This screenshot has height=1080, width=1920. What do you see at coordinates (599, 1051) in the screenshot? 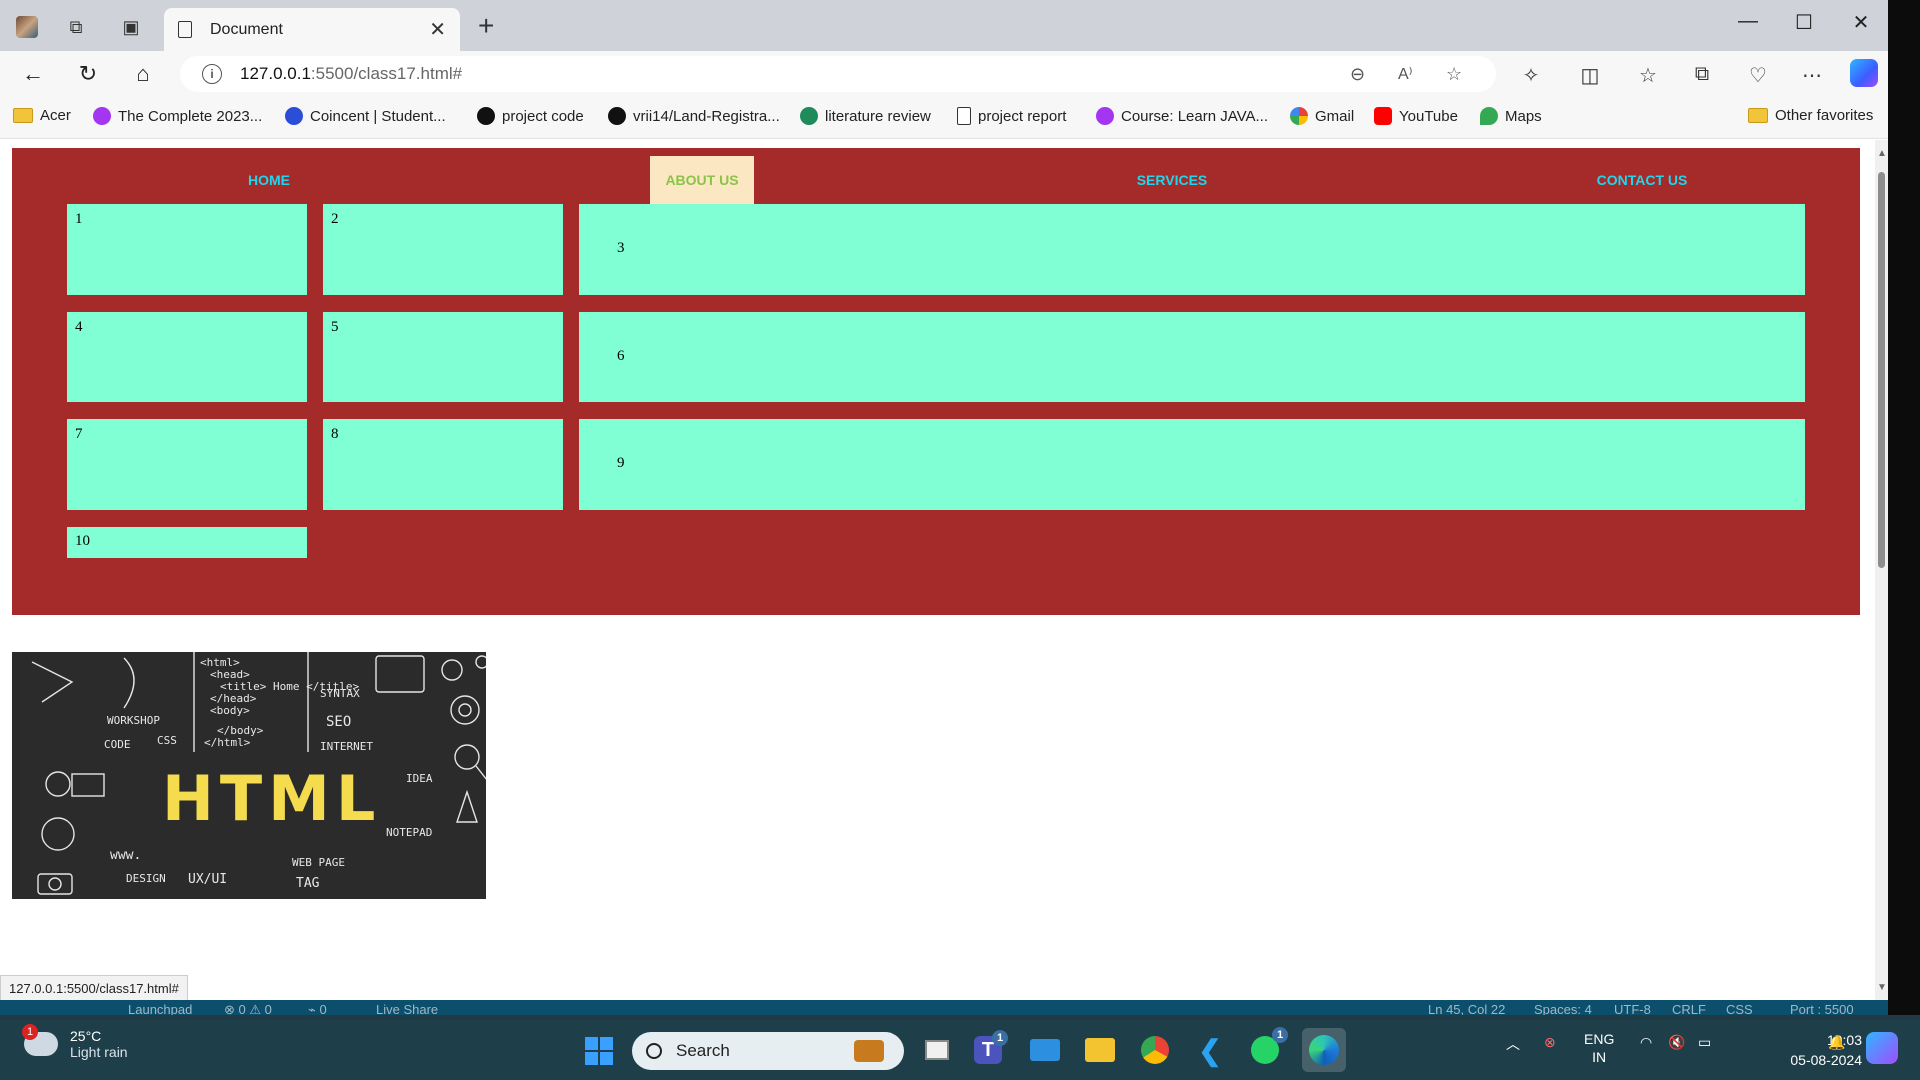
I see `windows-start-icon` at bounding box center [599, 1051].